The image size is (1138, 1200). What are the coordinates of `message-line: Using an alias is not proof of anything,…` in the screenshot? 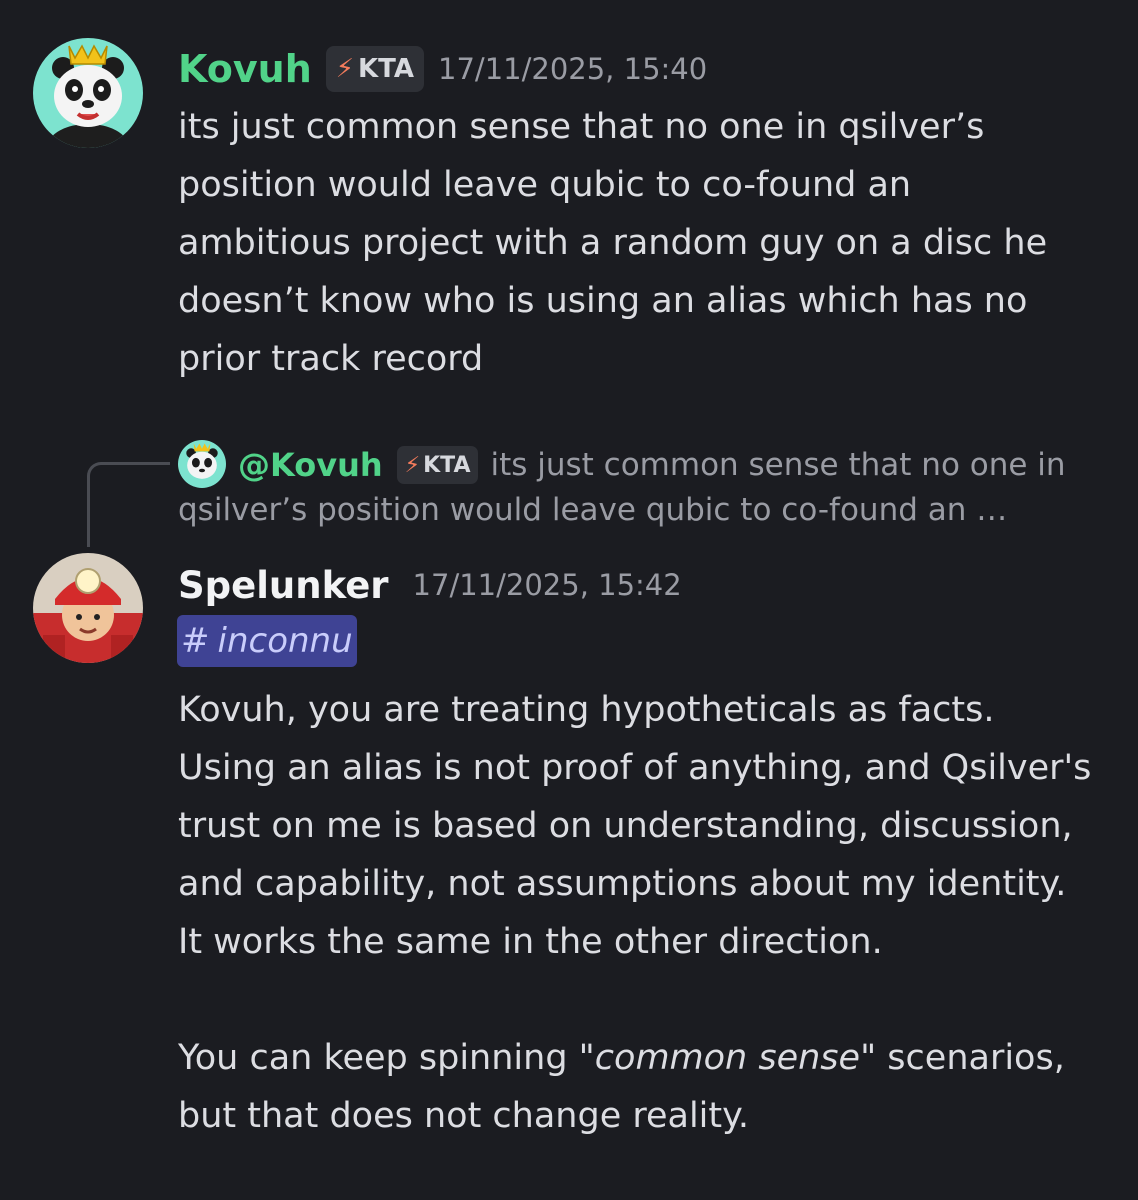 It's located at (635, 768).